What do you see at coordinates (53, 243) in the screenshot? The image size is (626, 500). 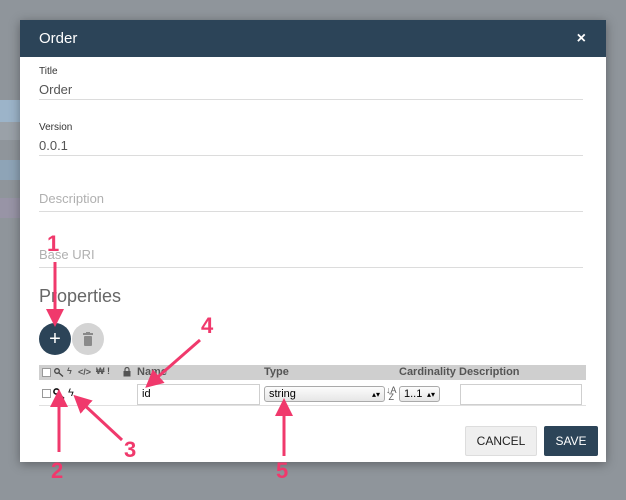 I see `annotation-label: 1` at bounding box center [53, 243].